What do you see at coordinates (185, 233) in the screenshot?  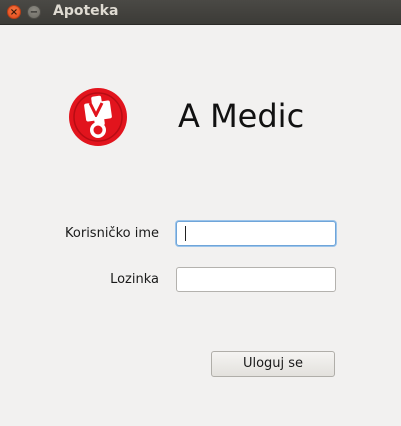 I see `text-caret` at bounding box center [185, 233].